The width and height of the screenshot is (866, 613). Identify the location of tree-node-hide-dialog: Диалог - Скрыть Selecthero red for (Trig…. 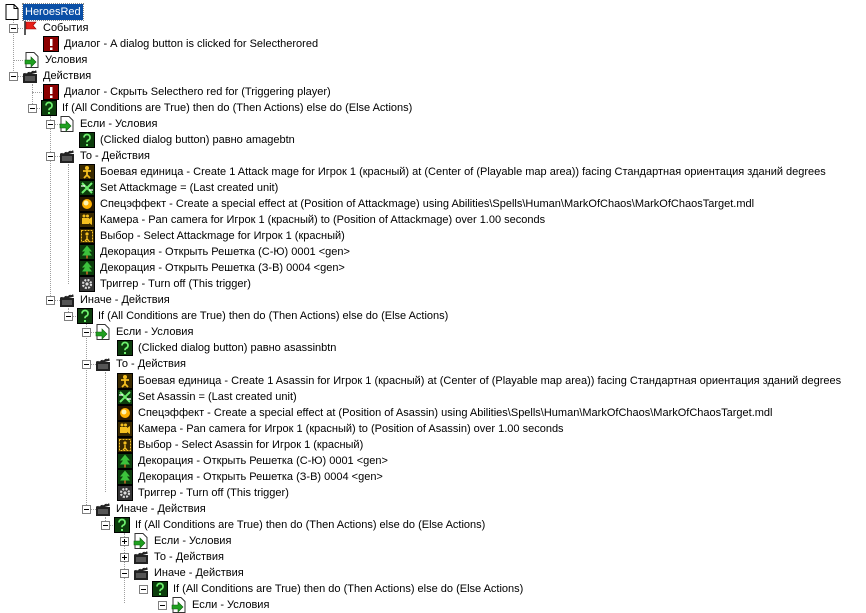
(188, 92).